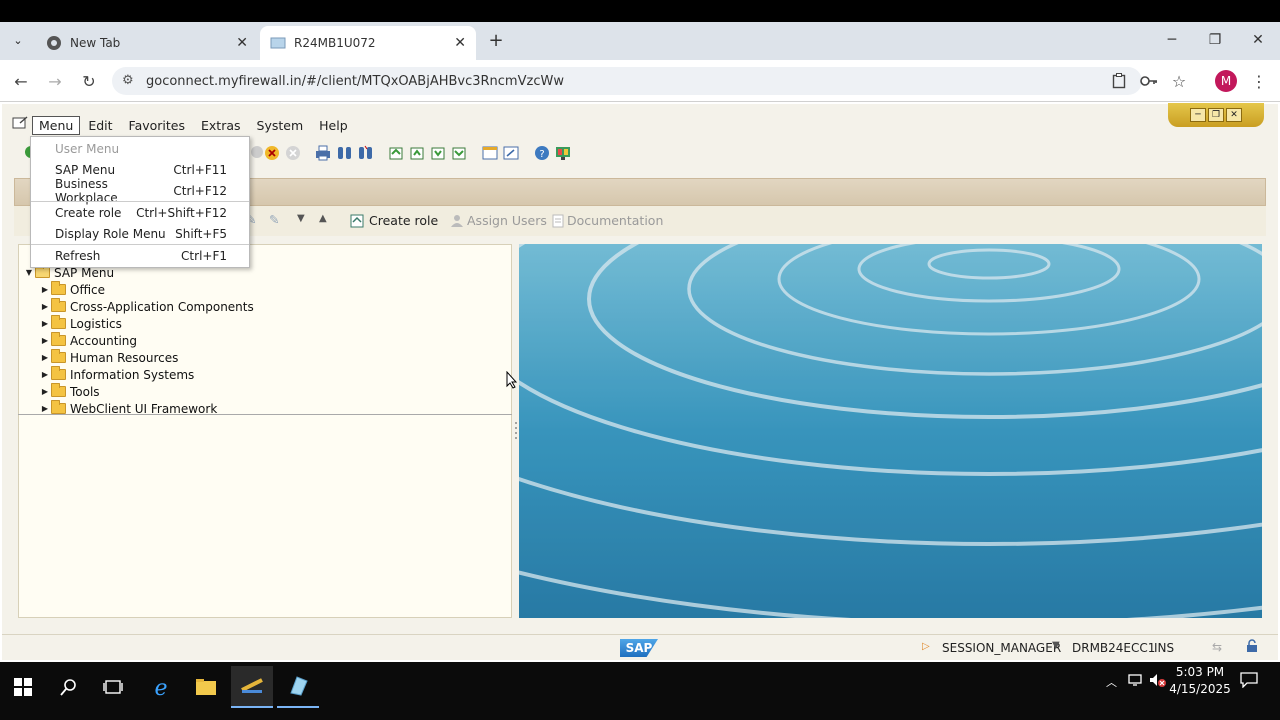 Image resolution: width=1280 pixels, height=720 pixels. Describe the element at coordinates (1172, 40) in the screenshot. I see `minimize-window-icon: ─` at that location.